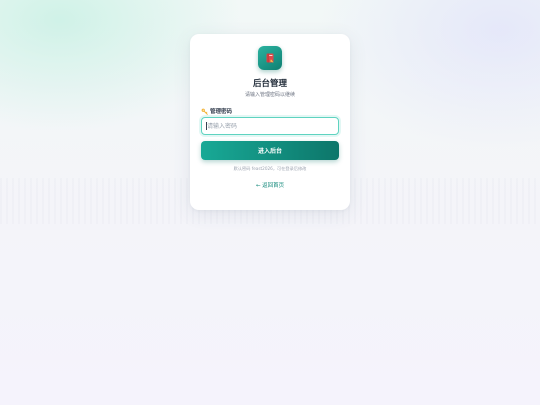 The height and width of the screenshot is (405, 540). Describe the element at coordinates (270, 168) in the screenshot. I see `default-password-hint: 默认密码 feast2026，可在登录后修改` at that location.